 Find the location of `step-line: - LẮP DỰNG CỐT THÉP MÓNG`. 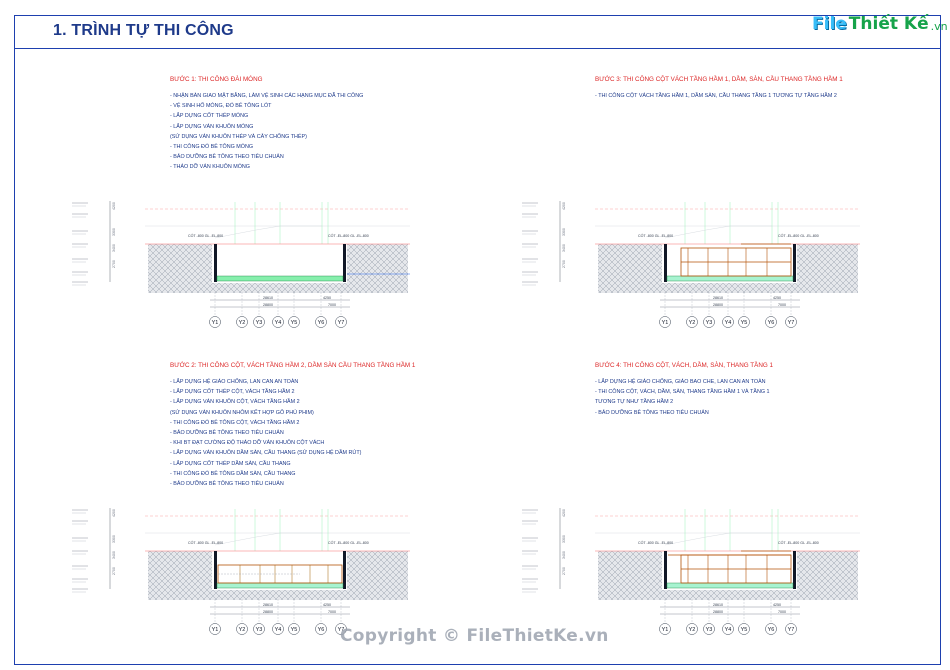

step-line: - LẮP DỰNG CỐT THÉP MÓNG is located at coordinates (209, 116).